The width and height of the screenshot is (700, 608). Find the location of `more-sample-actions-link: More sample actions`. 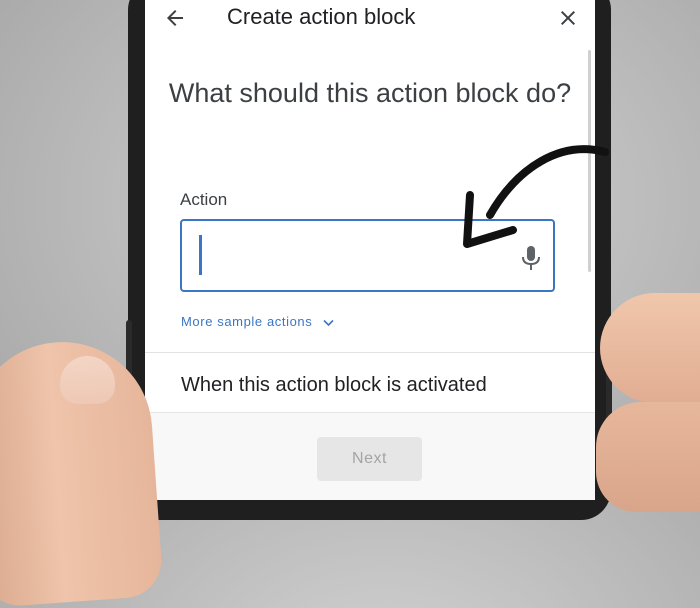

more-sample-actions-link: More sample actions is located at coordinates (257, 321).